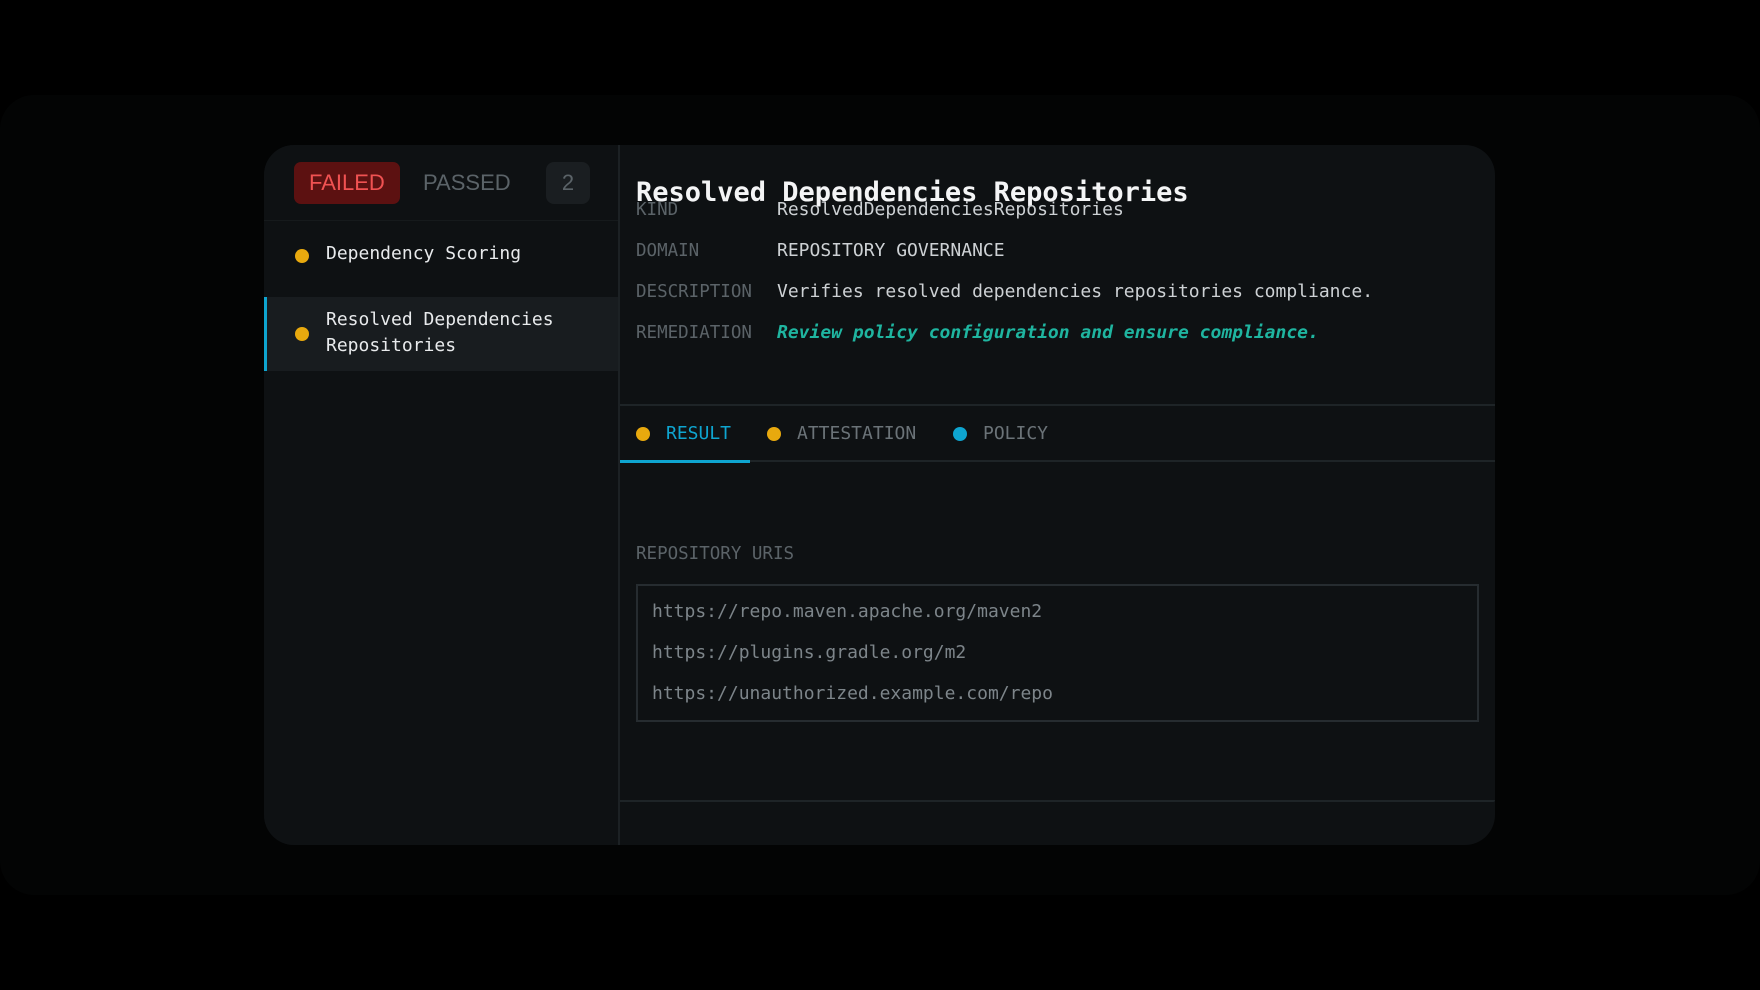  What do you see at coordinates (694, 292) in the screenshot?
I see `meta-description-key: DESCRIPTION` at bounding box center [694, 292].